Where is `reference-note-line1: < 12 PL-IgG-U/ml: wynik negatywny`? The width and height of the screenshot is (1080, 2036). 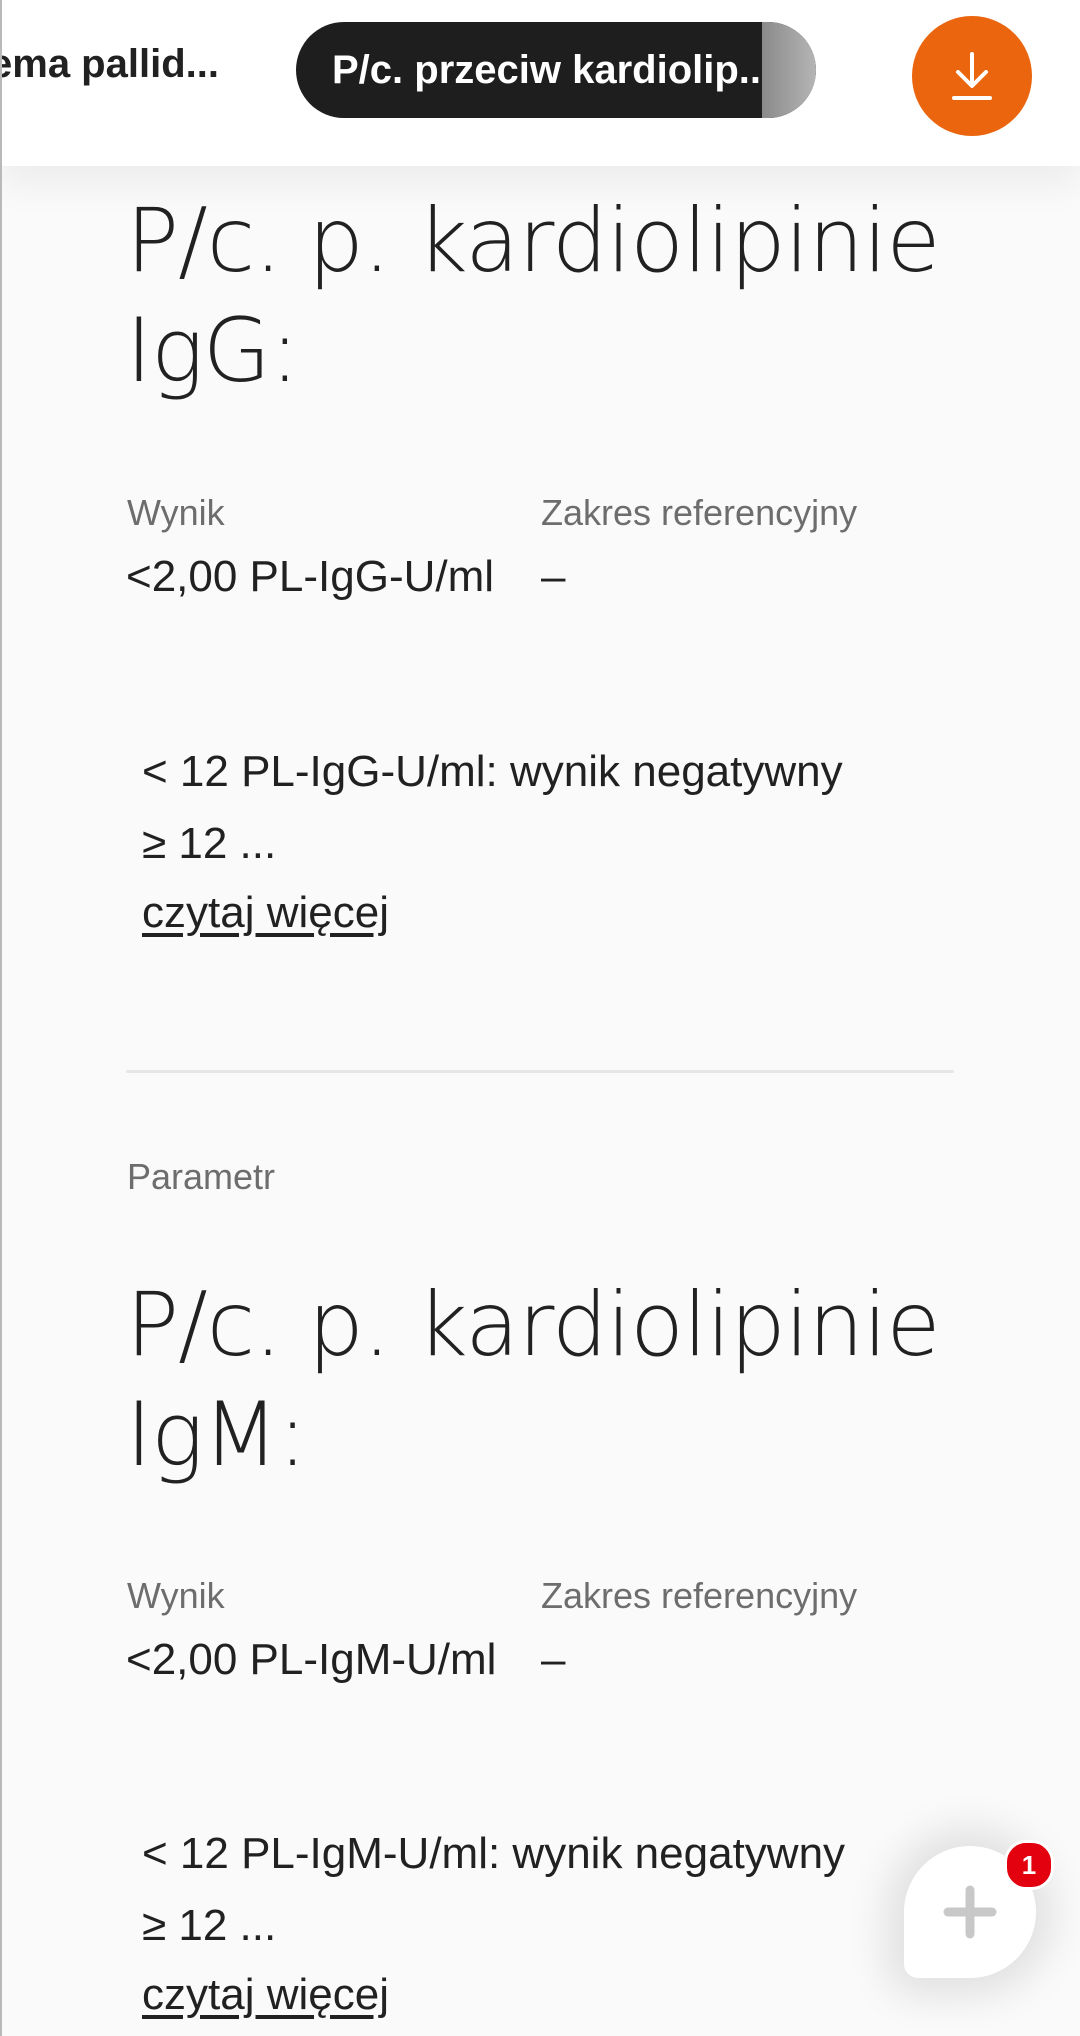
reference-note-line1: < 12 PL-IgG-U/ml: wynik negatywny is located at coordinates (492, 771).